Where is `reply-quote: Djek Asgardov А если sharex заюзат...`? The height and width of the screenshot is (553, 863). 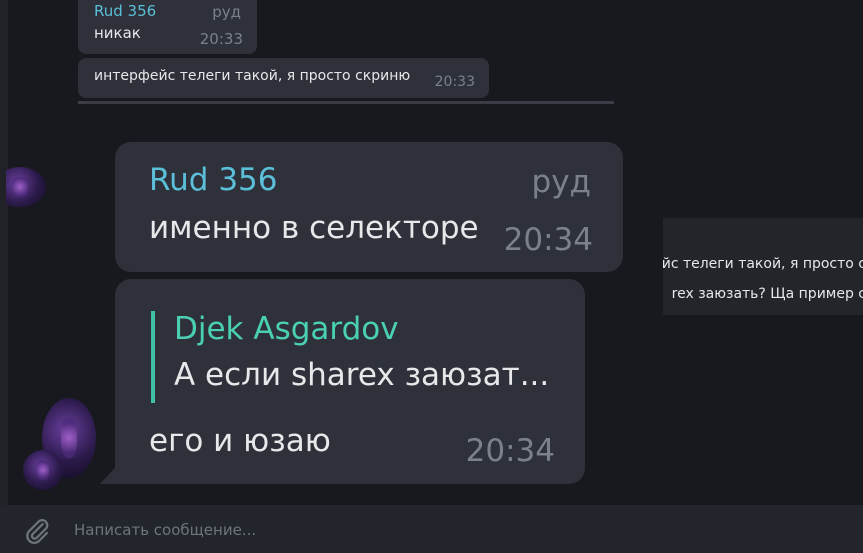
reply-quote: Djek Asgardov А если sharex заюзат... is located at coordinates (353, 357).